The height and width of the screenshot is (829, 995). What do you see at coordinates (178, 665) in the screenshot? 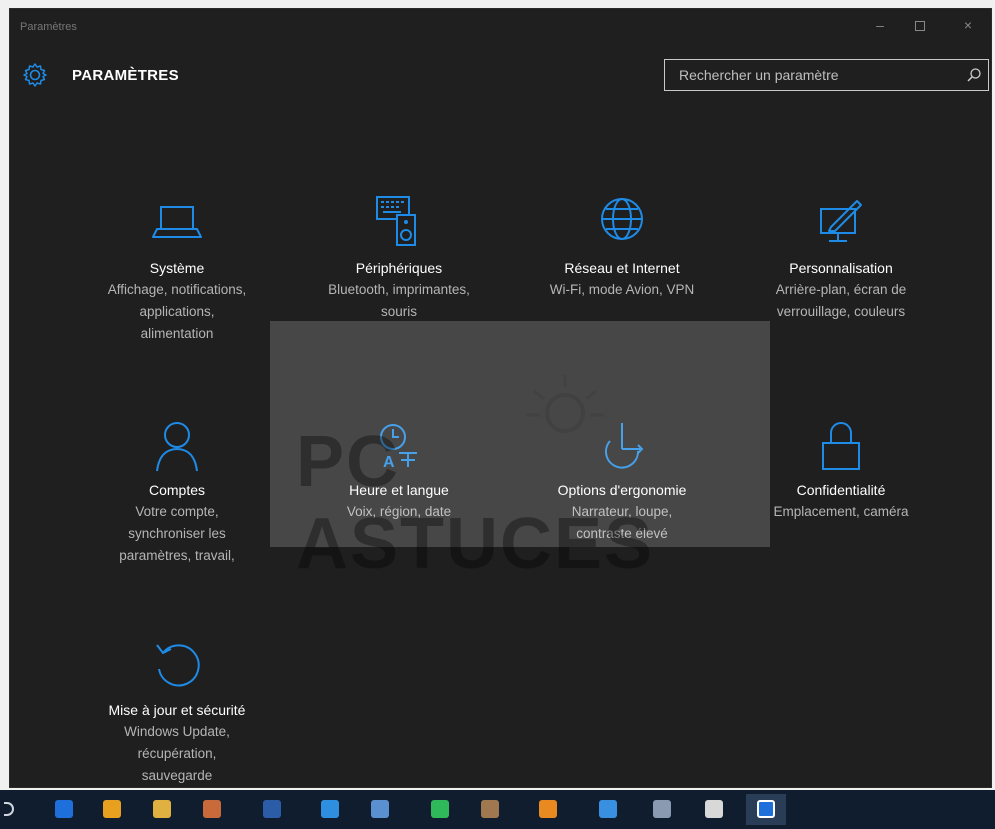
I see `update-icon` at bounding box center [178, 665].